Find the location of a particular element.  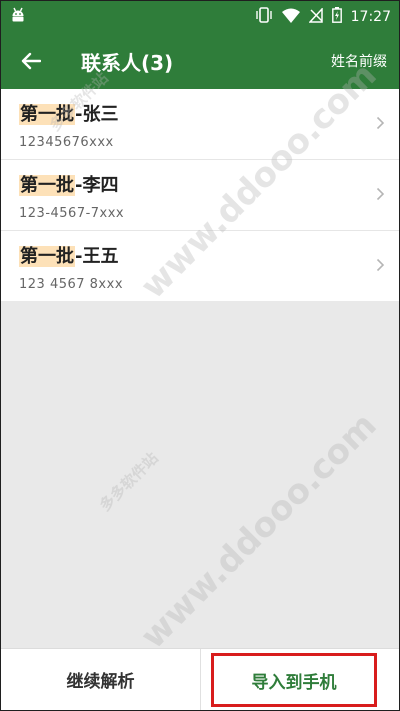

back-button is located at coordinates (31, 61).